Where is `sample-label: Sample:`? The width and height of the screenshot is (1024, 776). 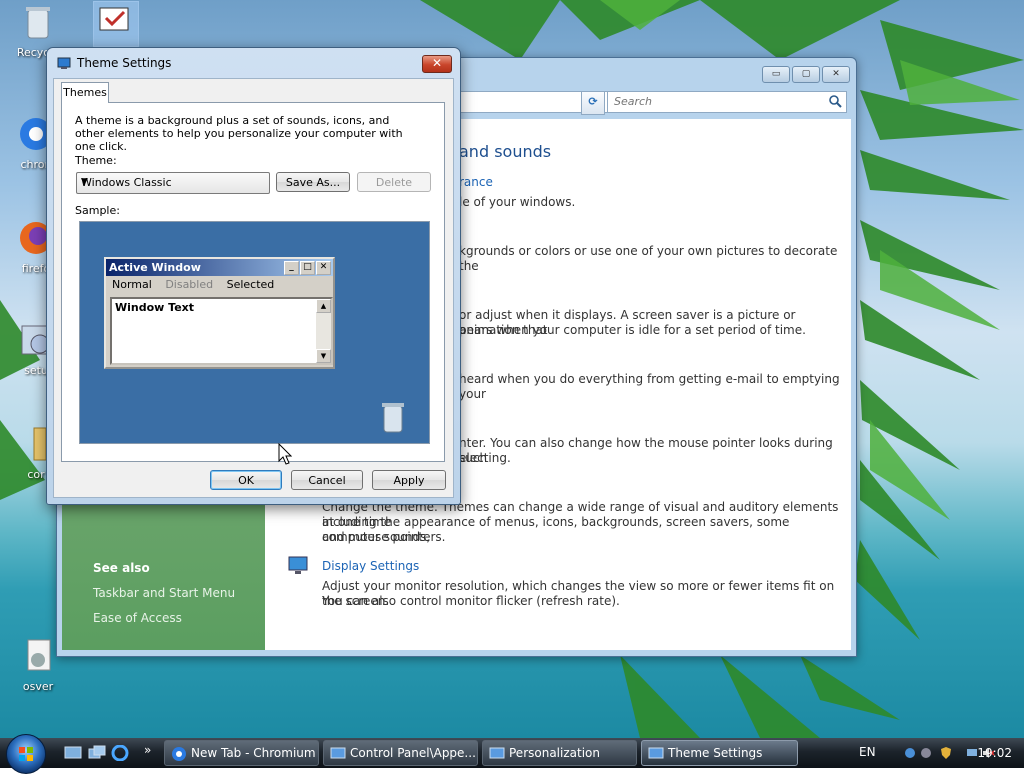
sample-label: Sample: is located at coordinates (97, 210).